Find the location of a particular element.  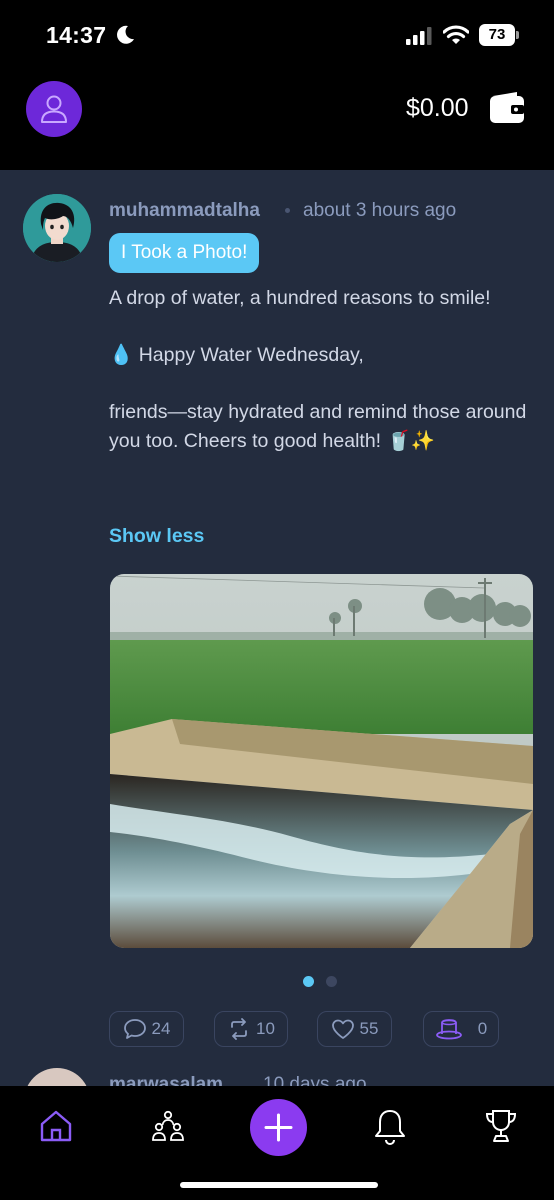

trophy-icon is located at coordinates (501, 1126).